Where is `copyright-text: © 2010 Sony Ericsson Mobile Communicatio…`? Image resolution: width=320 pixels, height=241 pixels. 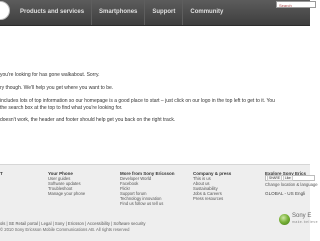 copyright-text: © 2010 Sony Ericsson Mobile Communicatio… is located at coordinates (65, 229).